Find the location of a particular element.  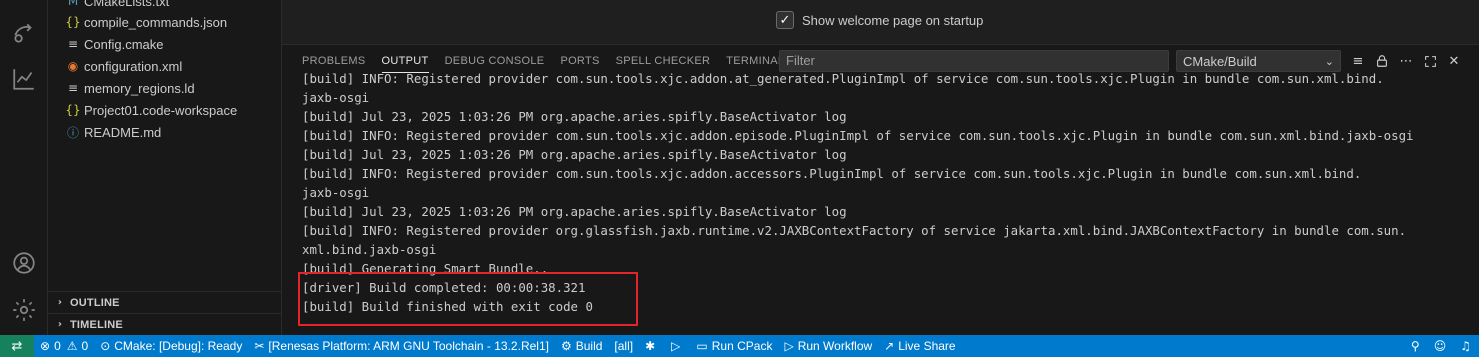

welcome-area: ✓ Show welcome page on startup is located at coordinates (880, 22).